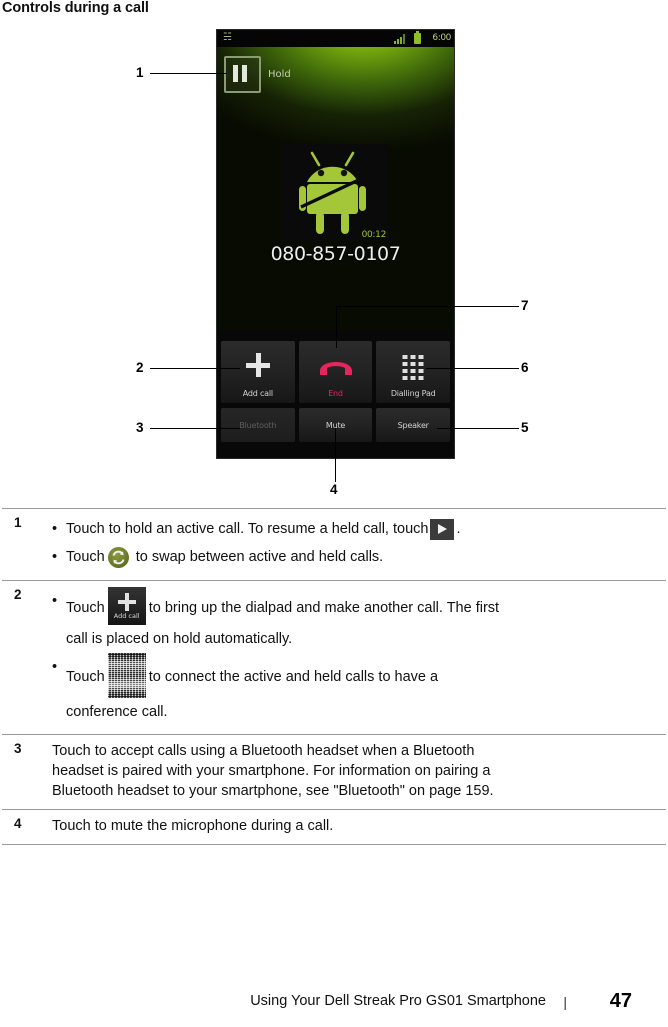 The image size is (668, 1027). Describe the element at coordinates (525, 427) in the screenshot. I see `callout-number-5: 5` at that location.